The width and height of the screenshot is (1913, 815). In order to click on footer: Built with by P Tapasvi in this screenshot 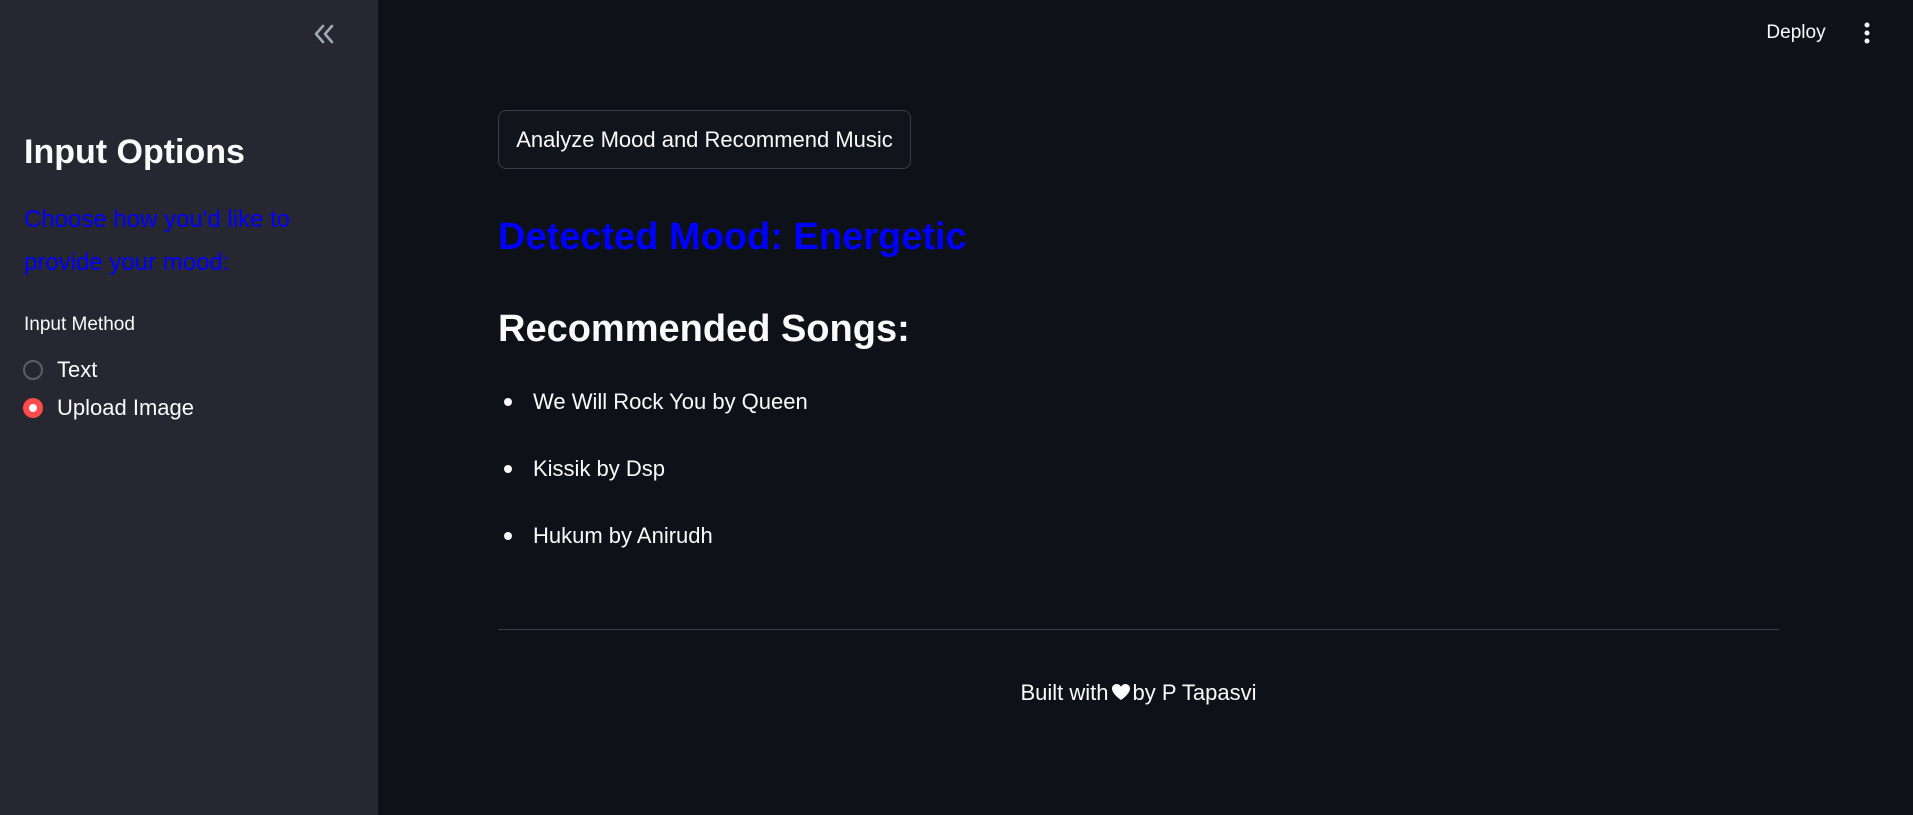, I will do `click(1138, 693)`.